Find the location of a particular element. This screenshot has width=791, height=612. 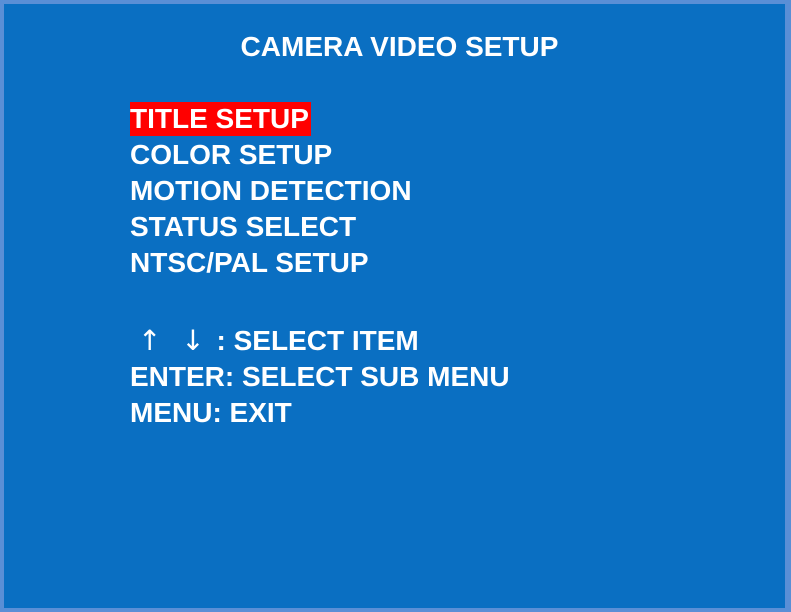

up-arrow-icon: ↑ is located at coordinates (150, 340).